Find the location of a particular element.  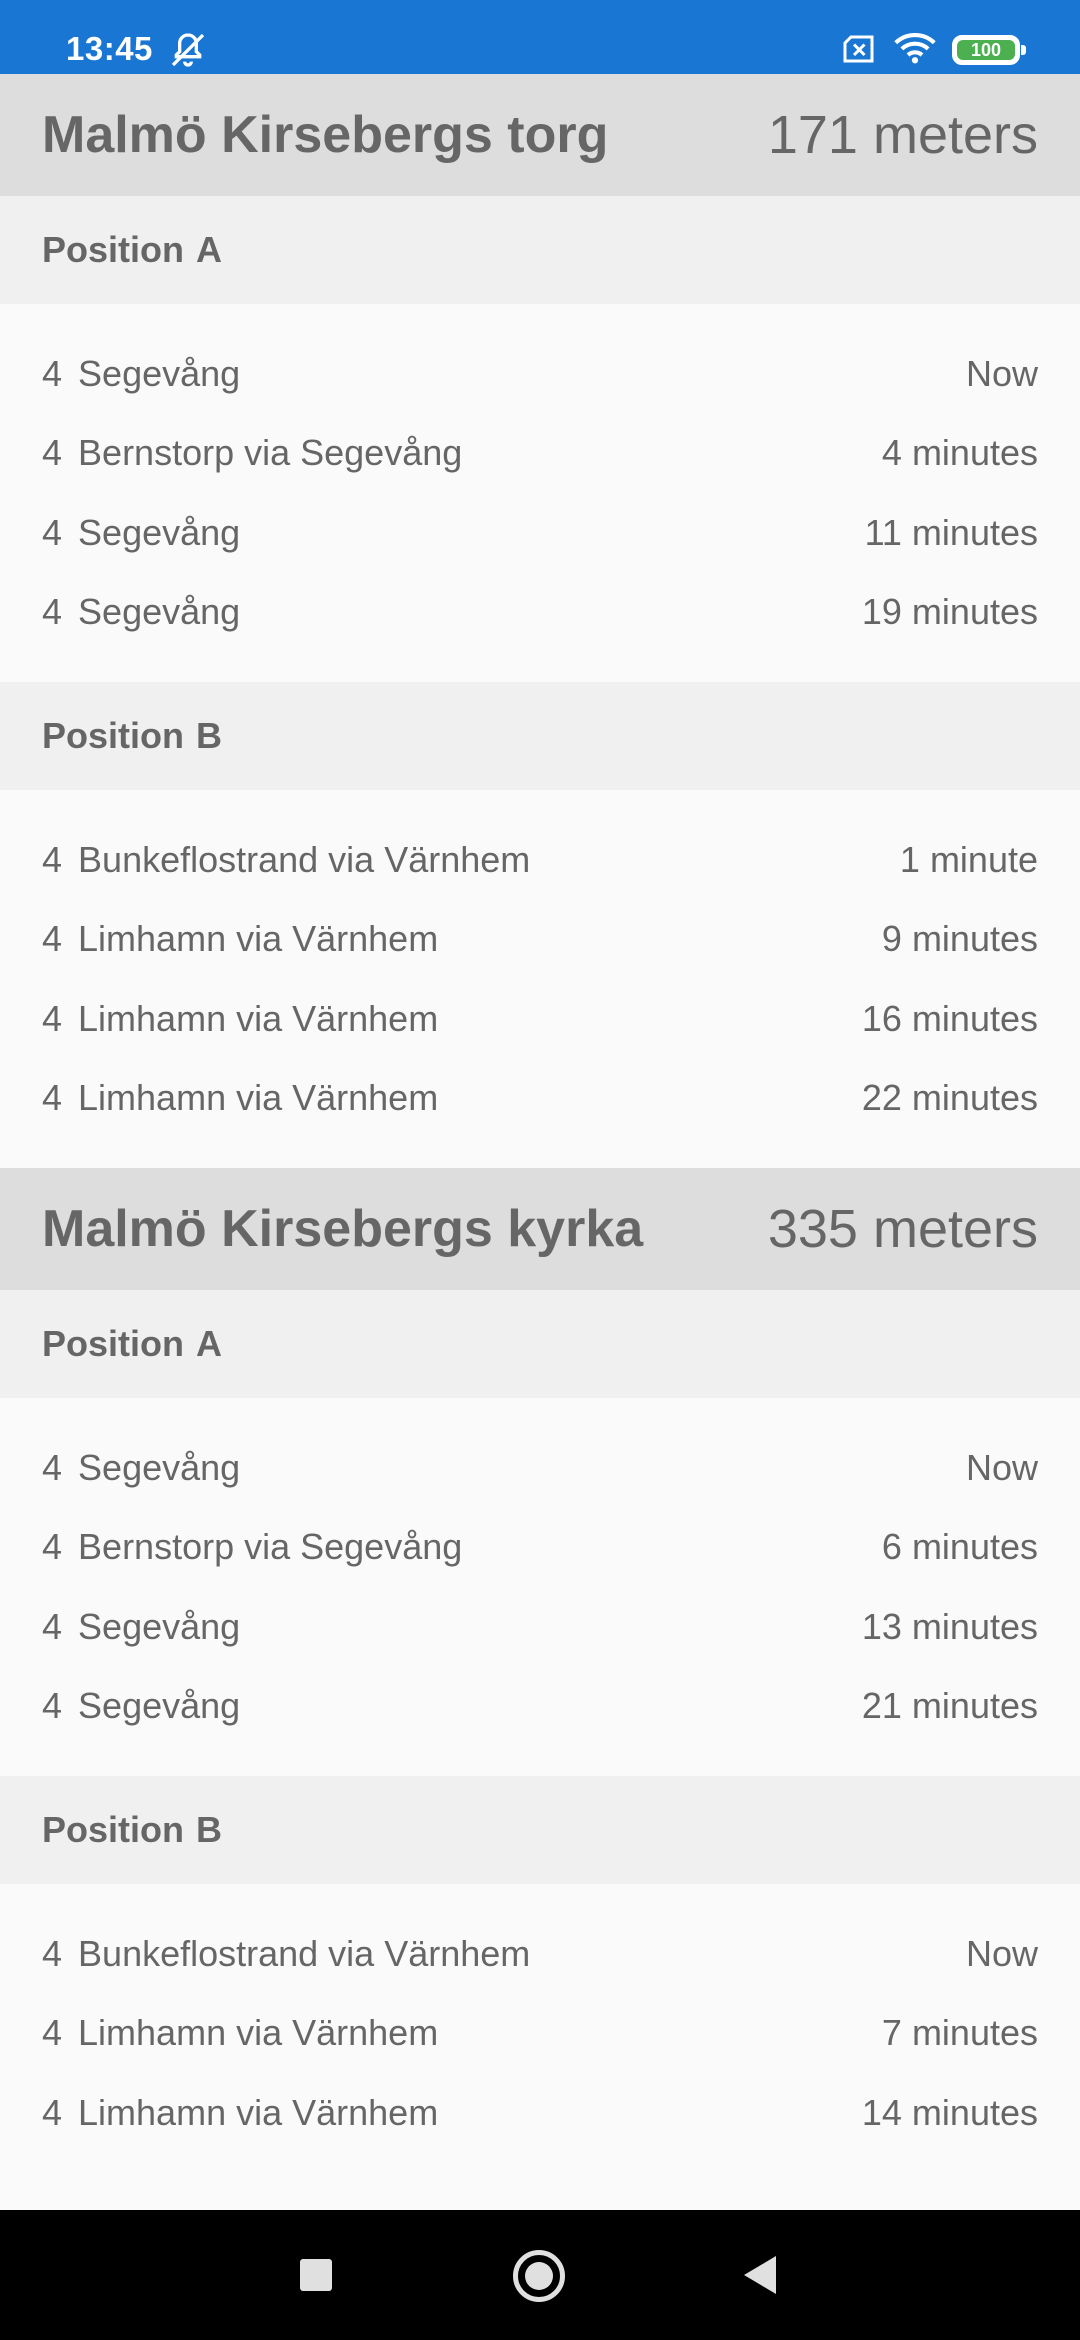

departure-row: 4 Limhamn via Värnhem 22 minutes is located at coordinates (540, 1099).